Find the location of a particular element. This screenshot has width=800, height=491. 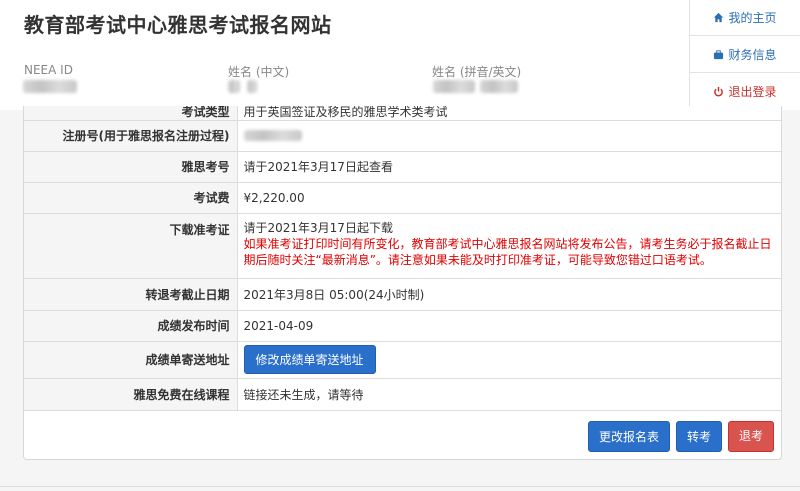

finance-info-link: 财务信息 is located at coordinates (745, 54).